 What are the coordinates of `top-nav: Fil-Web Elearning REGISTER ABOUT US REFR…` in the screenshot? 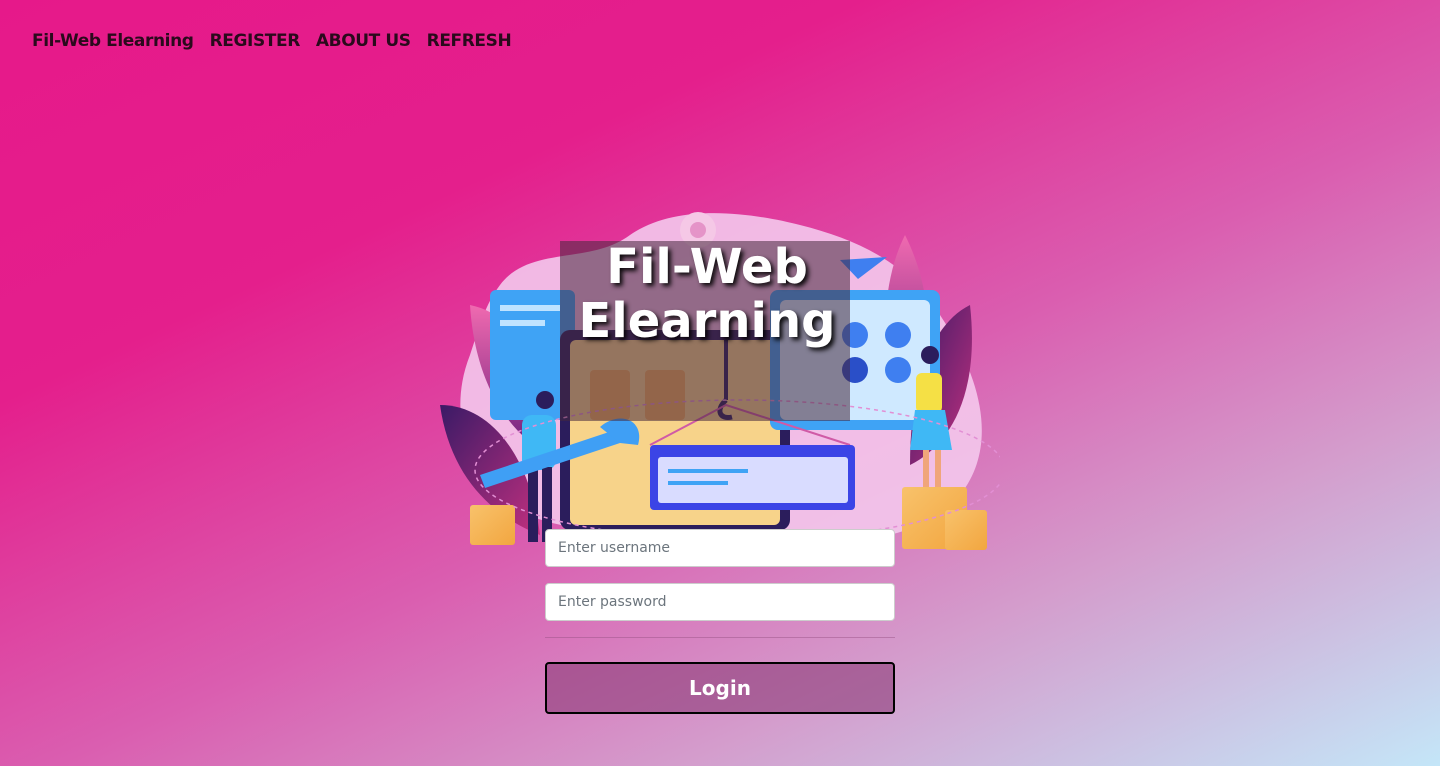 It's located at (272, 41).